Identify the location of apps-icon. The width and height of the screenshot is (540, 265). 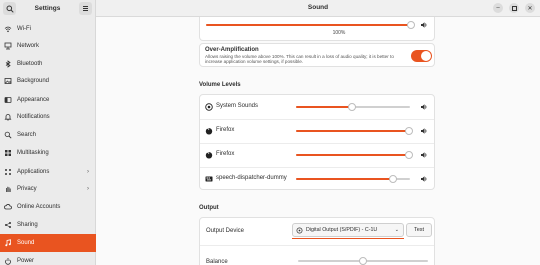
(8, 172).